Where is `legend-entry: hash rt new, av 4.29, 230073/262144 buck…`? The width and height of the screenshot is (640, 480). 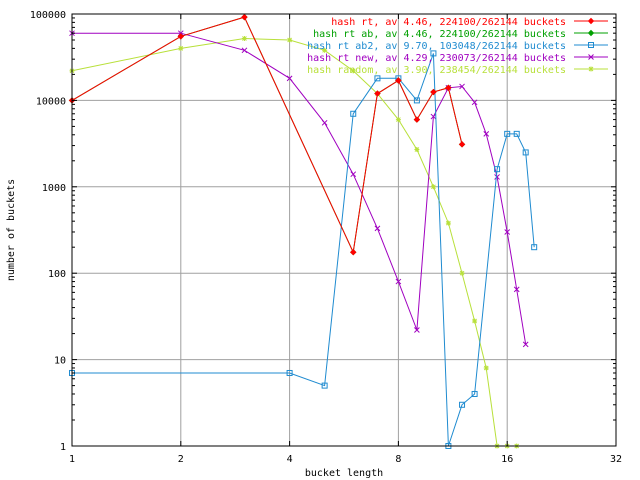
legend-entry: hash rt new, av 4.29, 230073/262144 buck… is located at coordinates (457, 58).